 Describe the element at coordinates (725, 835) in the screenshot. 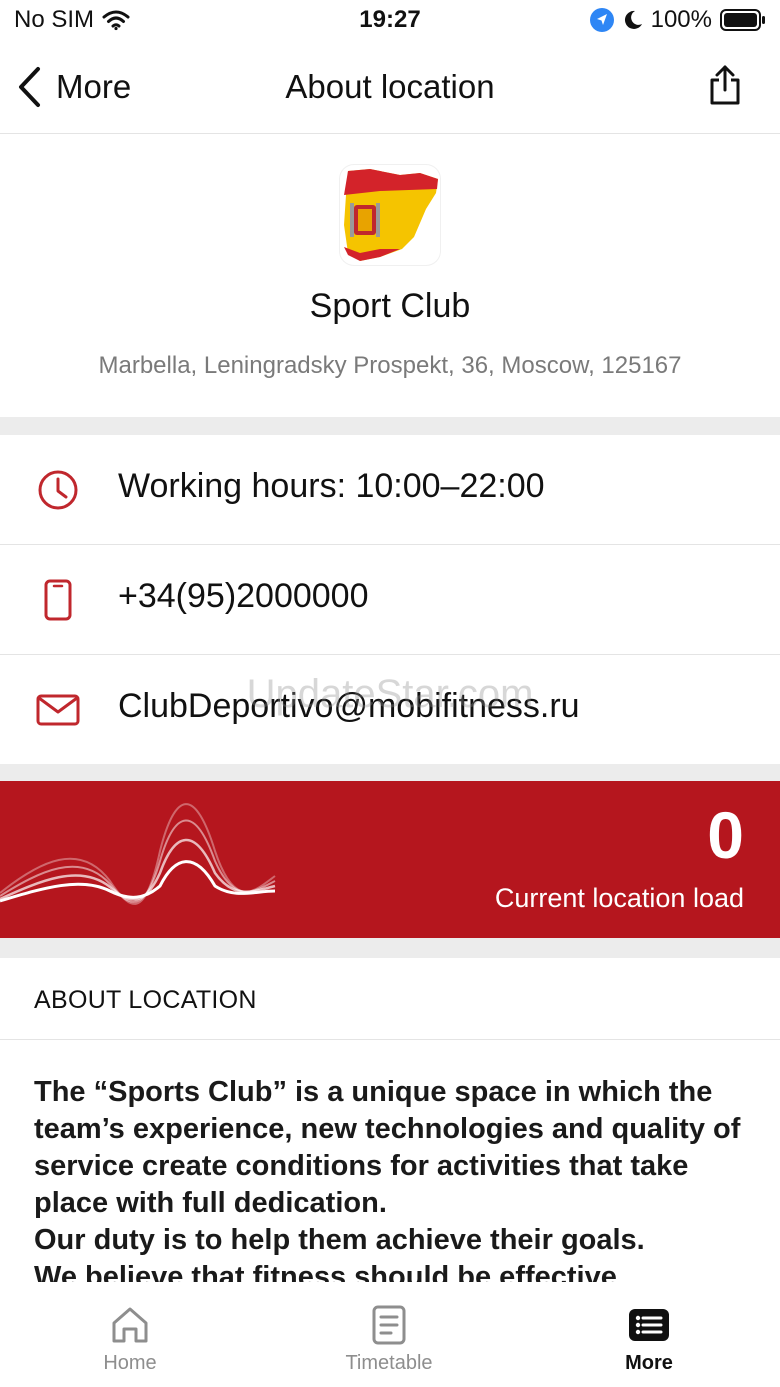

I see `location-load-value: 0` at that location.